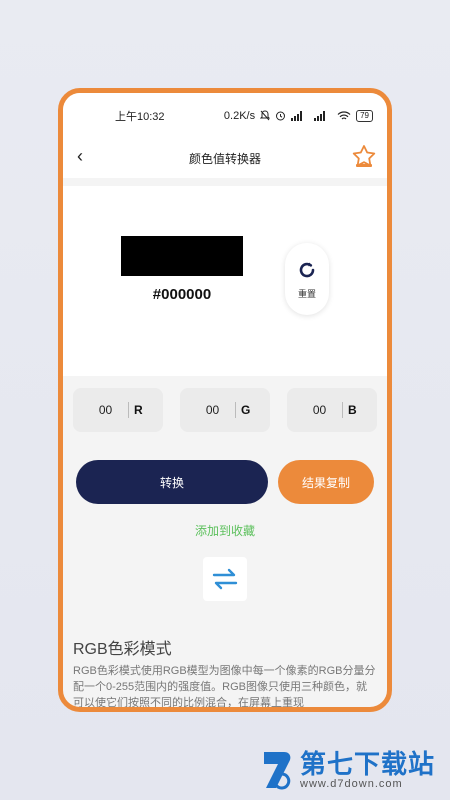 The height and width of the screenshot is (800, 450). What do you see at coordinates (225, 530) in the screenshot?
I see `add-to-favorites-link: 添加到收藏` at bounding box center [225, 530].